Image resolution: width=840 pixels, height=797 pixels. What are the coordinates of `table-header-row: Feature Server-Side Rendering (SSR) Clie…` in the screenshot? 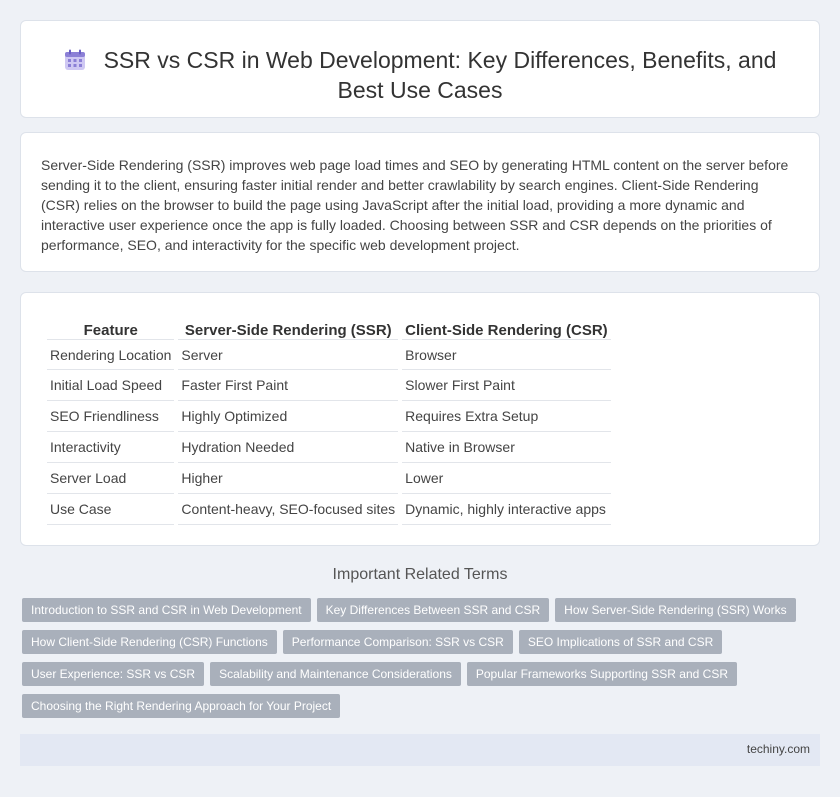 It's located at (329, 327).